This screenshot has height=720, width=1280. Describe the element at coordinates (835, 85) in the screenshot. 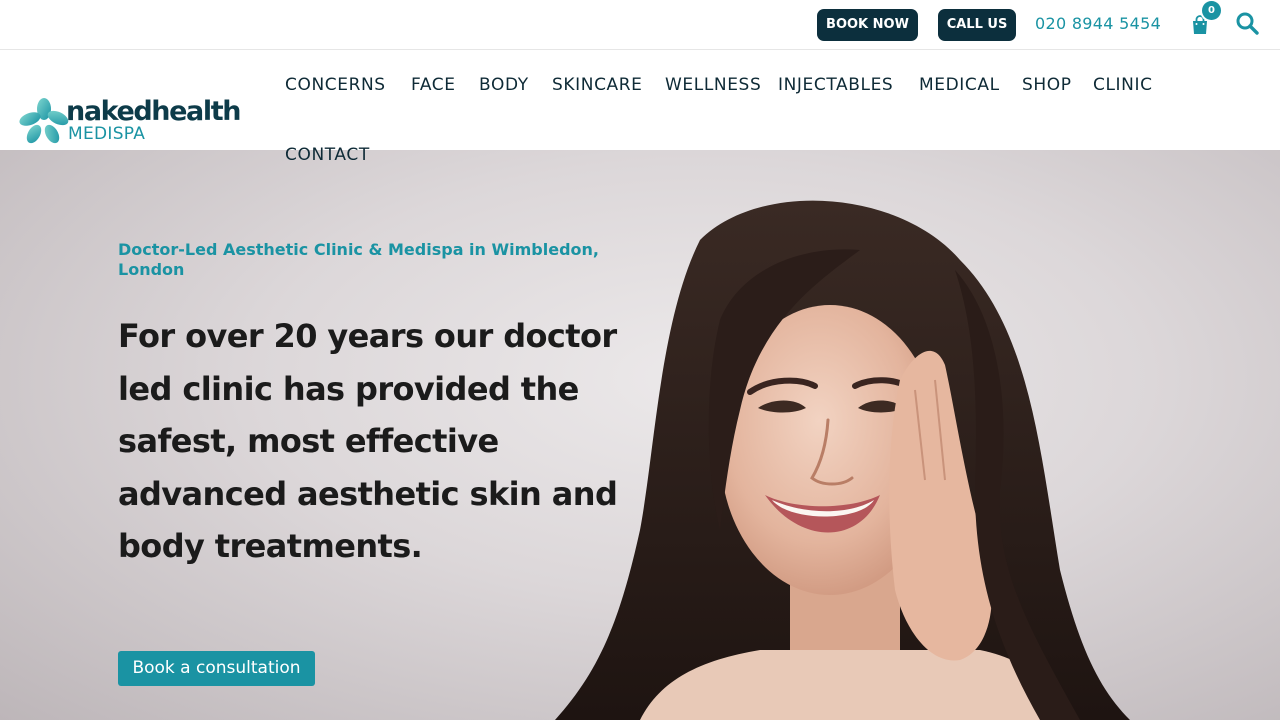

I see `nav-item-injectables: INJECTABLES` at that location.